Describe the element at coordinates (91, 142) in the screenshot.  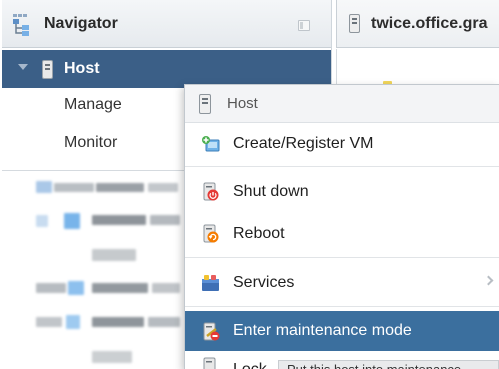
I see `tree-item-monitor-label: Monitor` at that location.